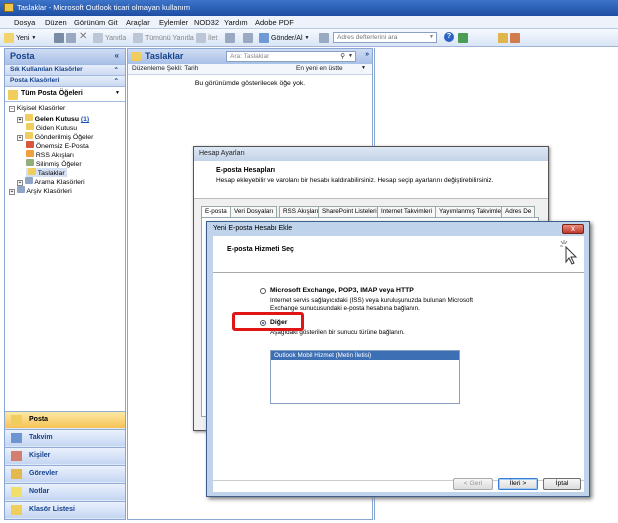  What do you see at coordinates (98, 38) in the screenshot?
I see `reply-icon` at bounding box center [98, 38].